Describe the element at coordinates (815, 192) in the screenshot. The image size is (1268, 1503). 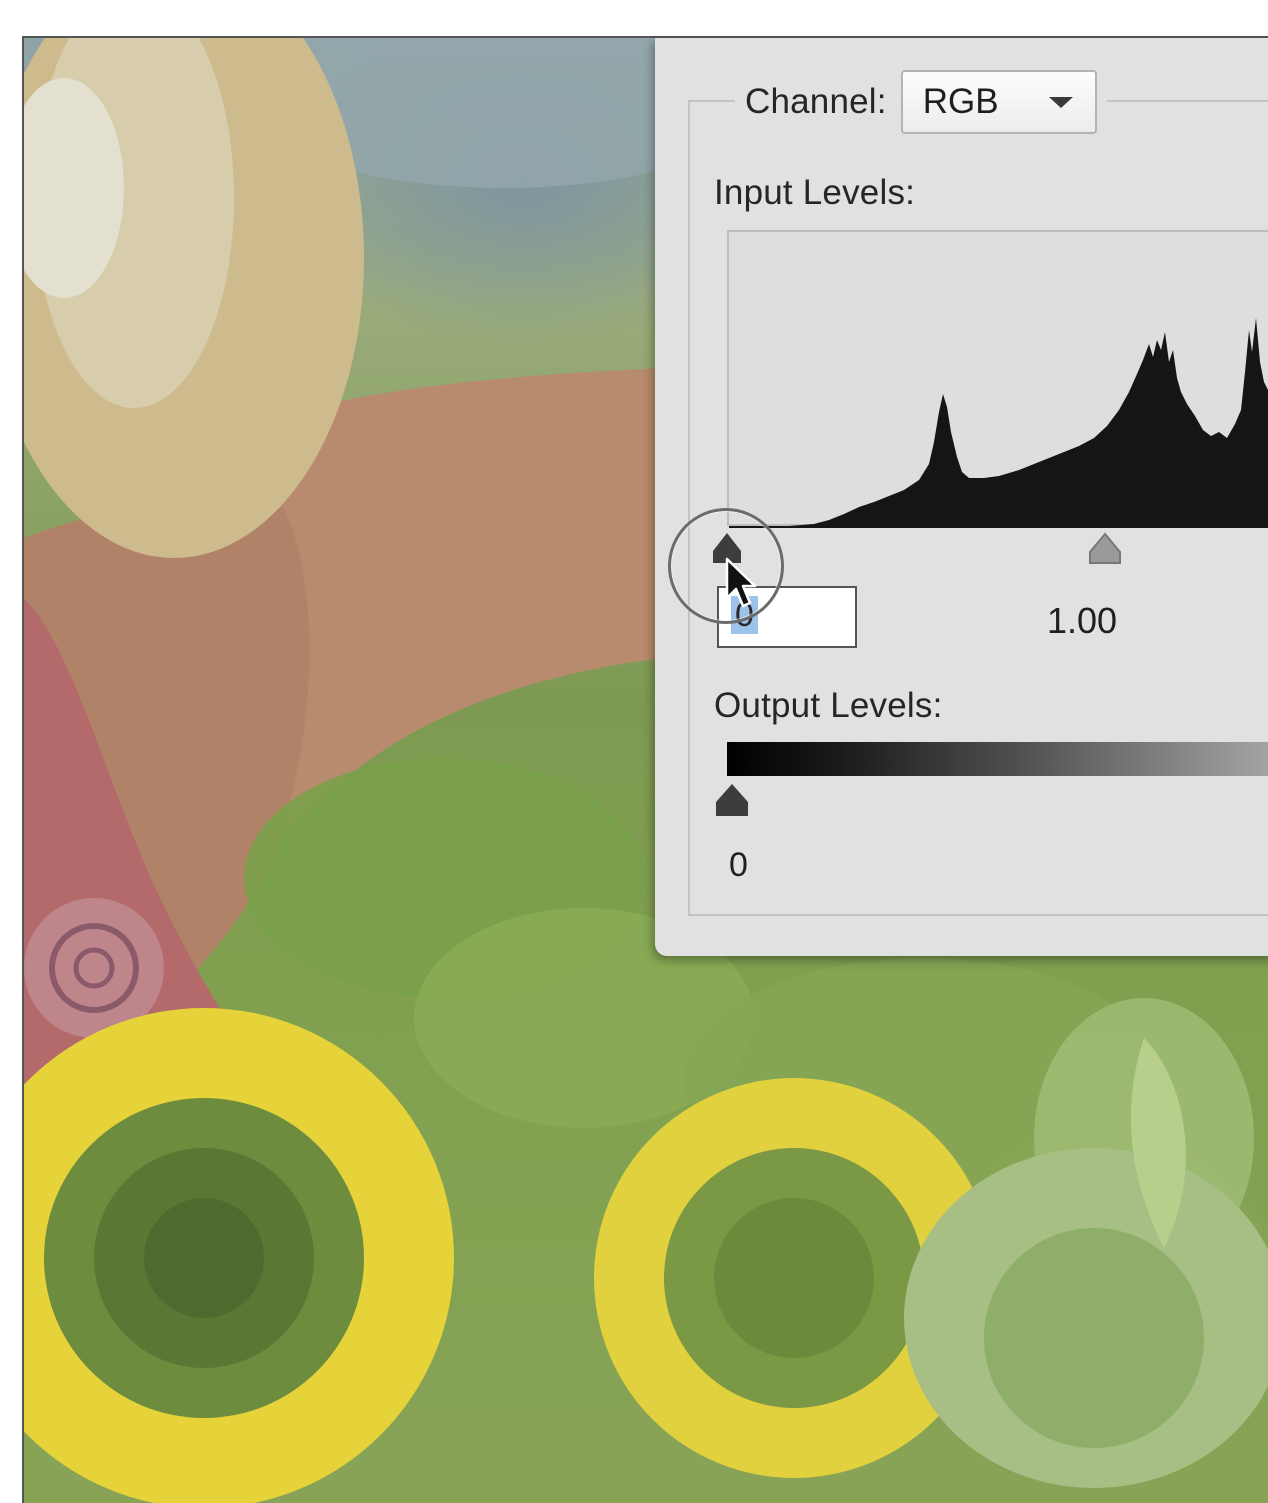
I see `input-levels-label: Input Levels:` at that location.